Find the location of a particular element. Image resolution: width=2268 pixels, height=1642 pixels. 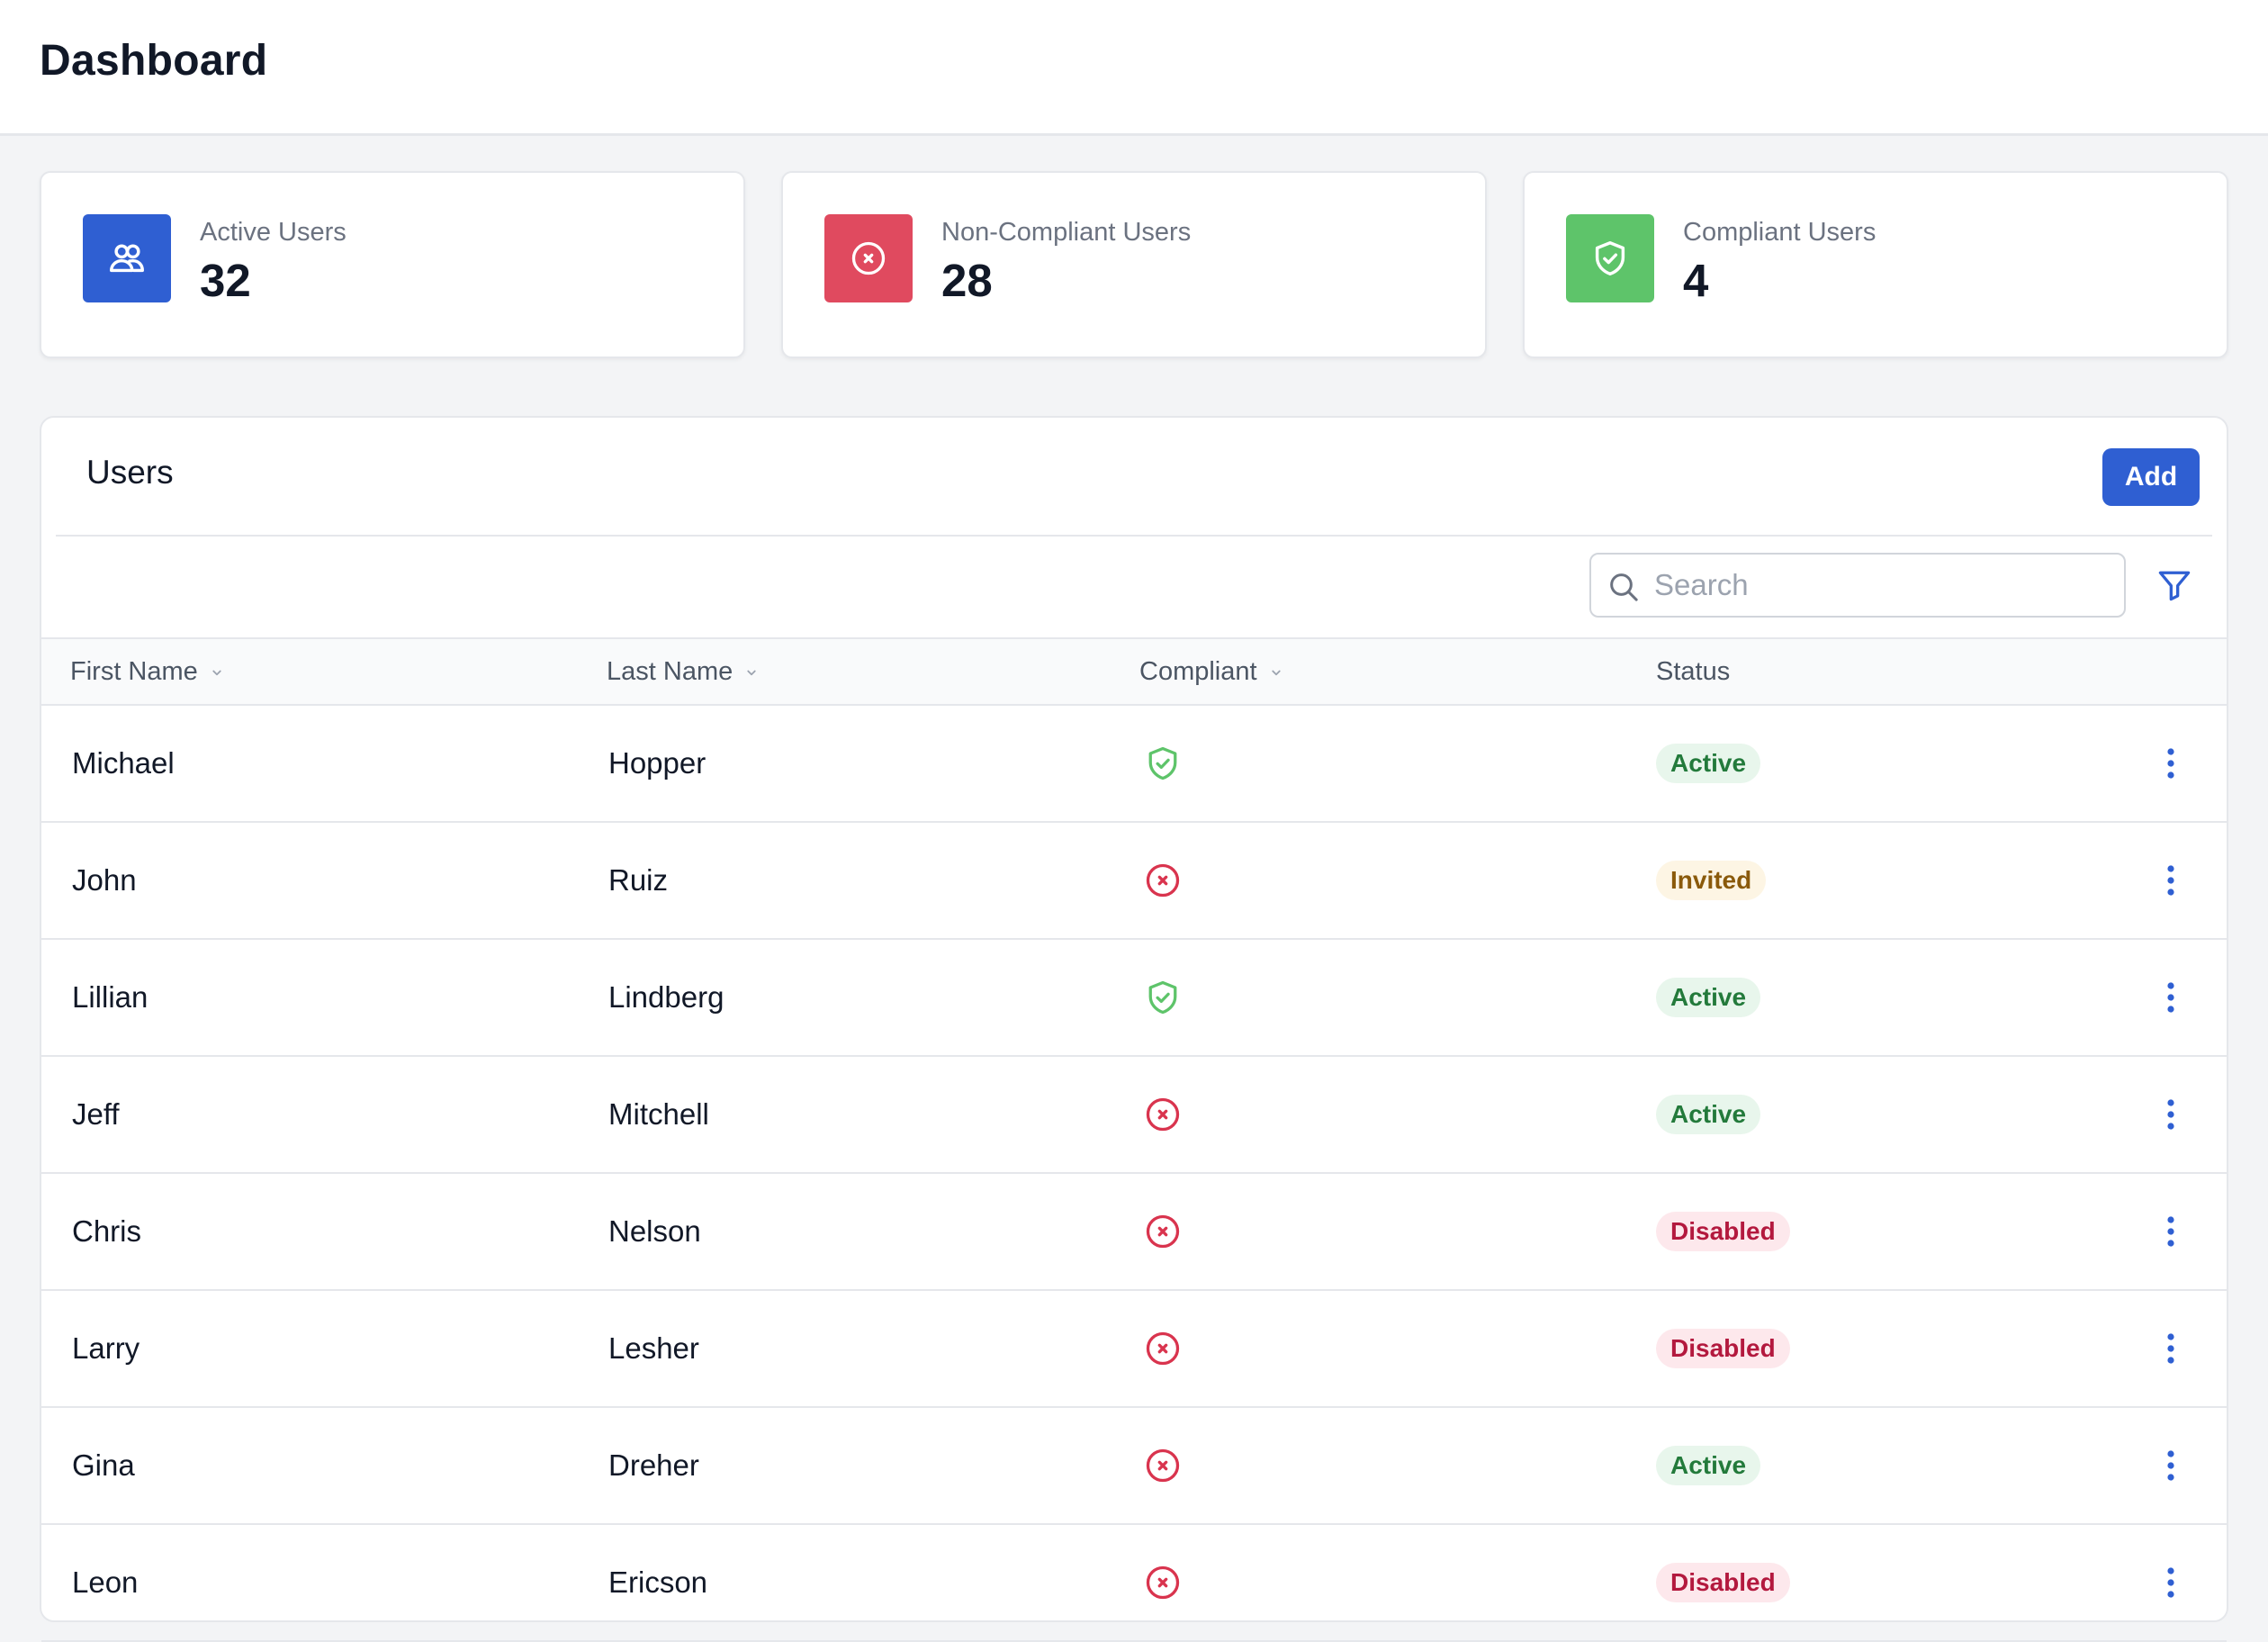

table-row: Leon Ericson Disabled is located at coordinates (1134, 1584).